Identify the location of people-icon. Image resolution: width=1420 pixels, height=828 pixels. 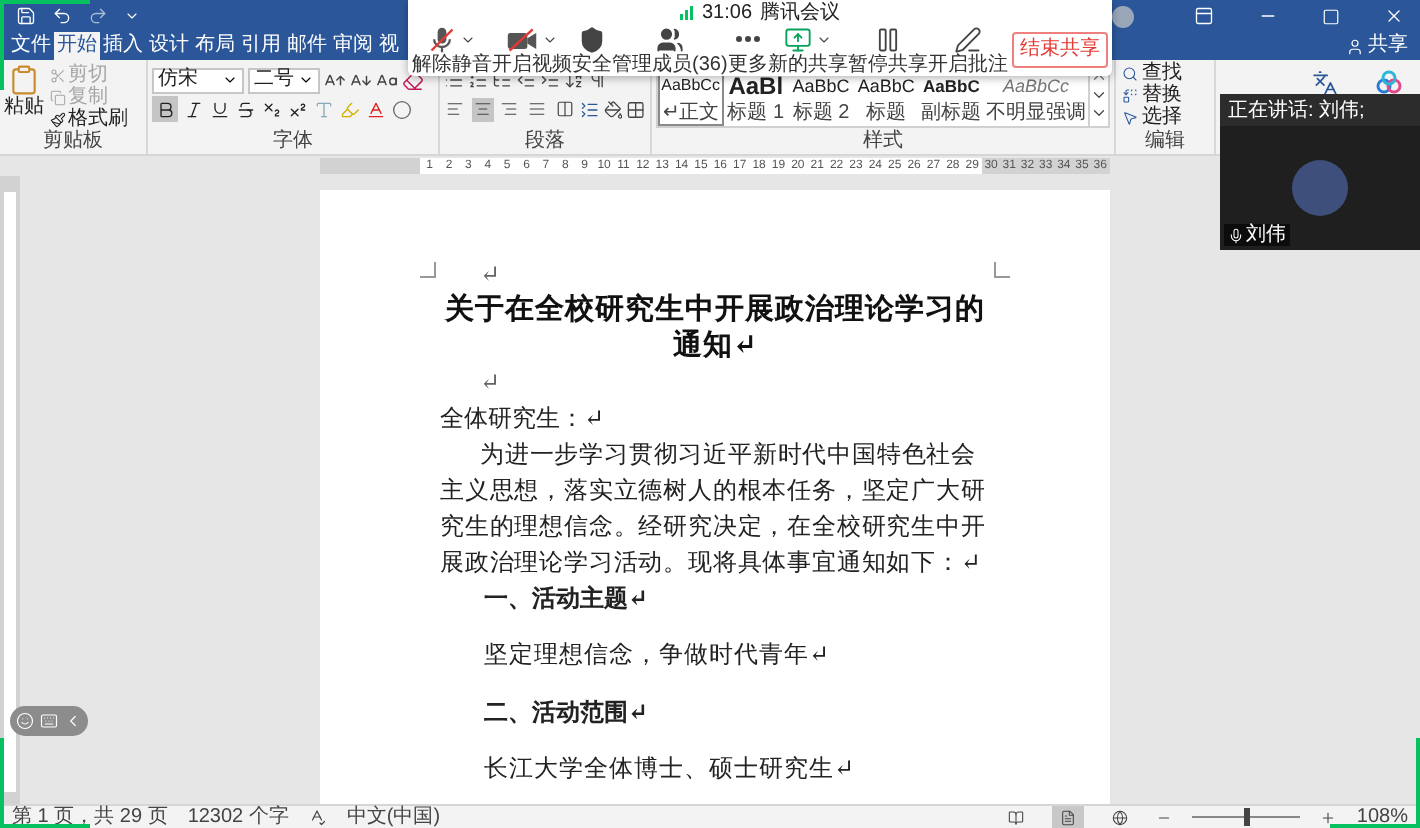
(669, 39).